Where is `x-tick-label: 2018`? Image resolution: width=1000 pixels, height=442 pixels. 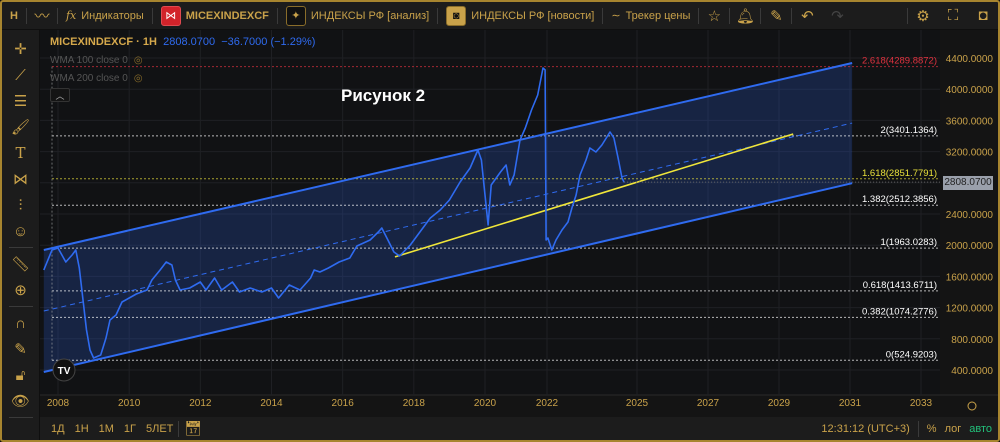 x-tick-label: 2018 is located at coordinates (414, 403).